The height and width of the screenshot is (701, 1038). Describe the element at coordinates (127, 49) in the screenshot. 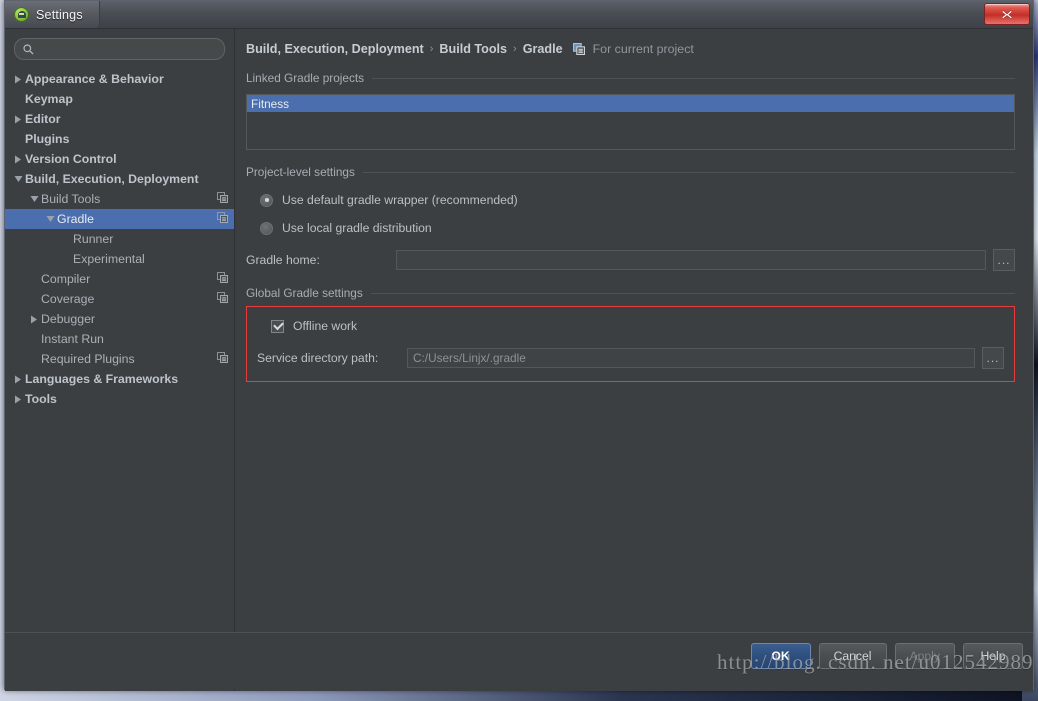

I see `search-input` at that location.